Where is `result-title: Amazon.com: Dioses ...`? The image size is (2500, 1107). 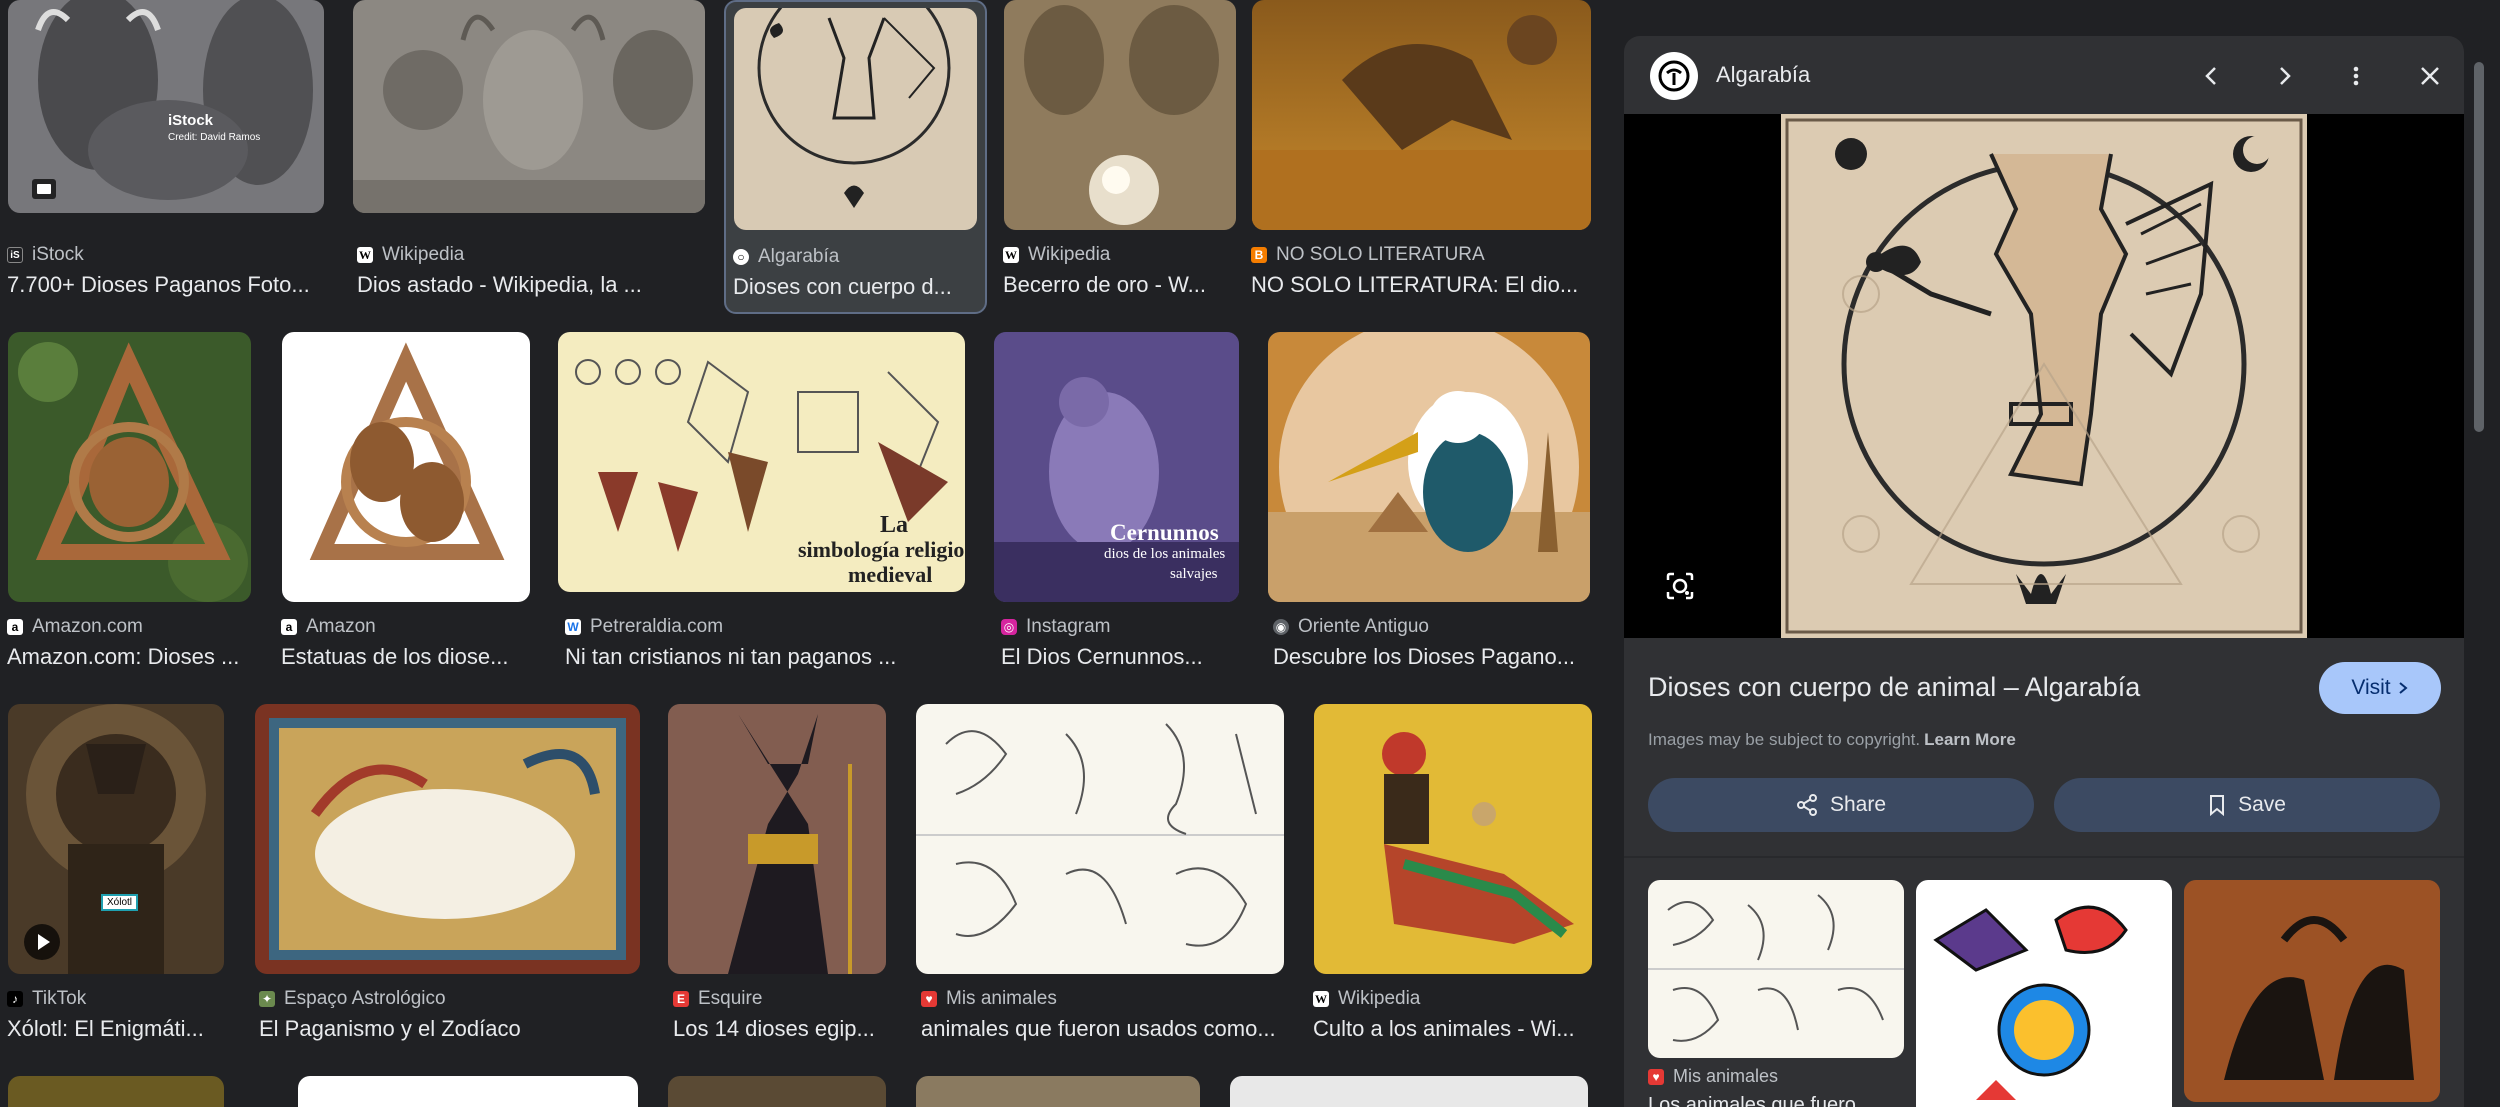 result-title: Amazon.com: Dioses ... is located at coordinates (127, 657).